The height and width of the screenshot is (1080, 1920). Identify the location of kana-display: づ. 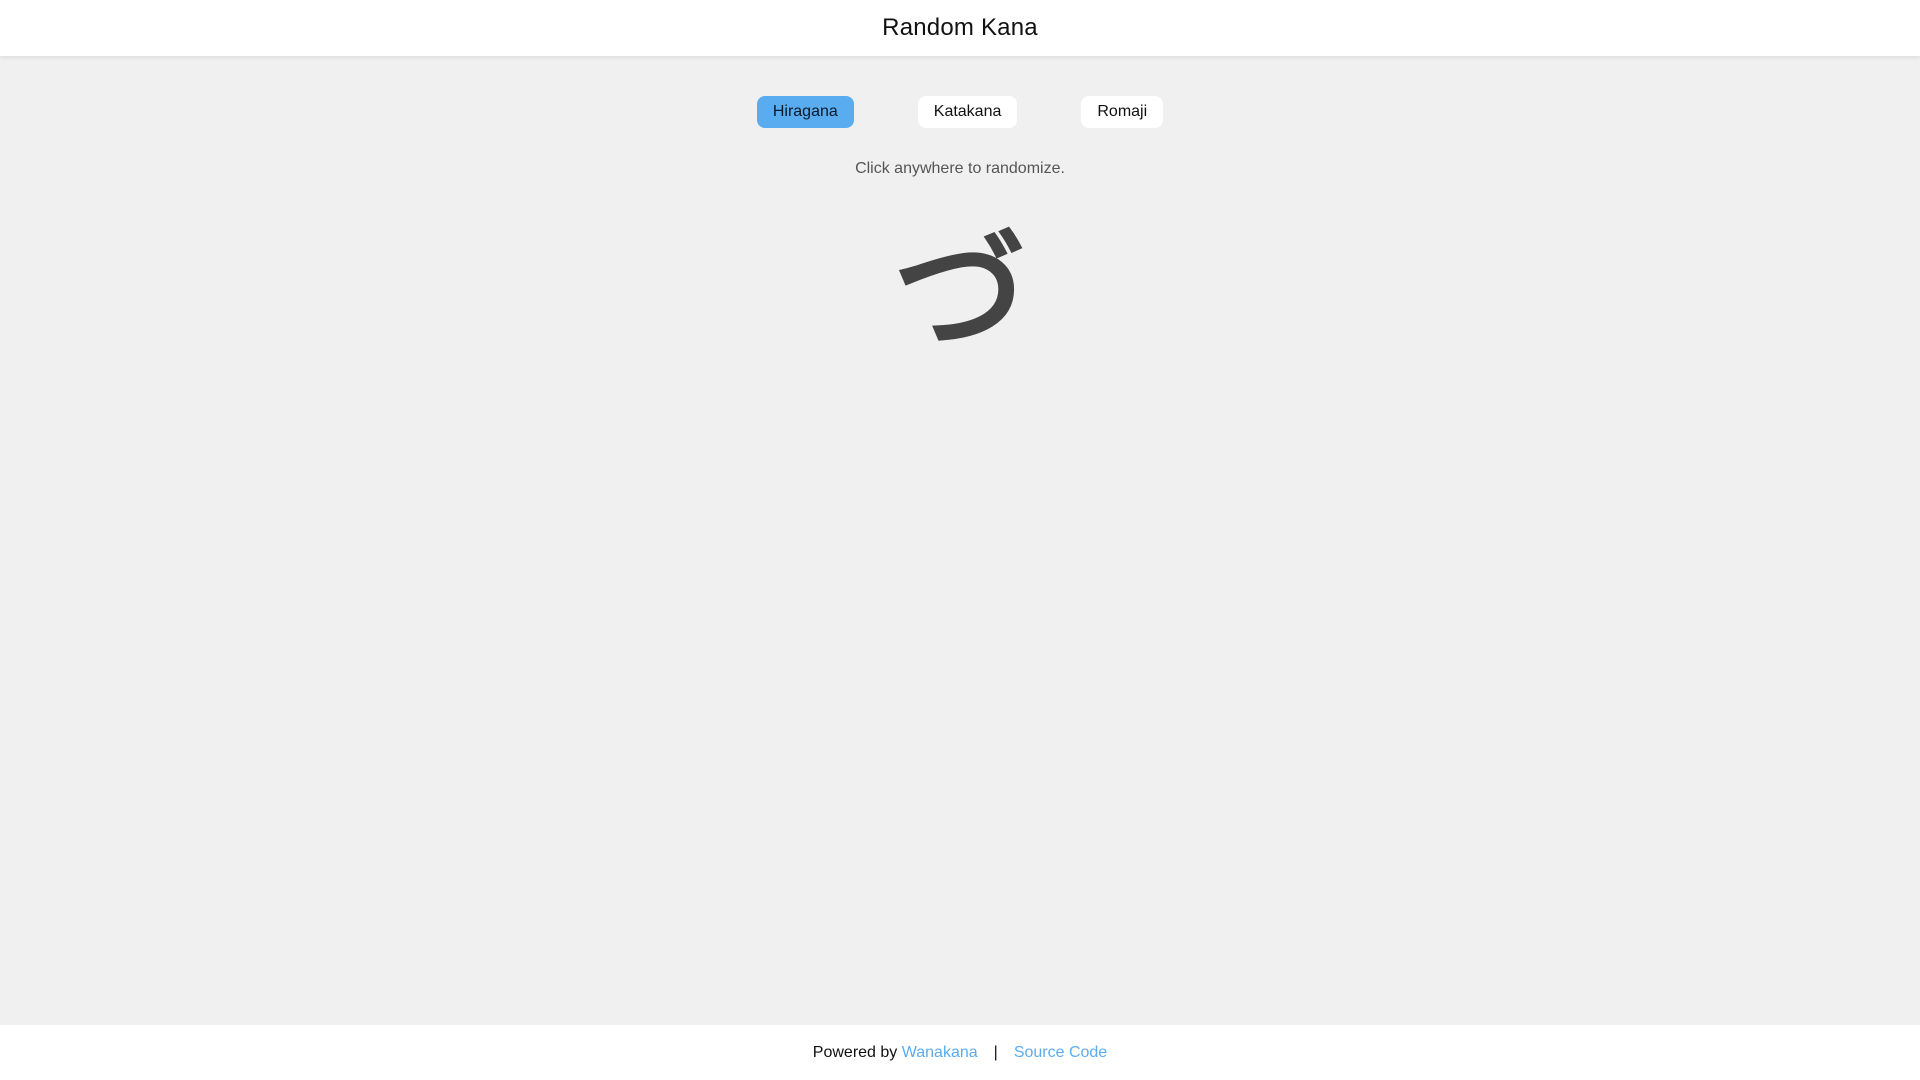
(960, 293).